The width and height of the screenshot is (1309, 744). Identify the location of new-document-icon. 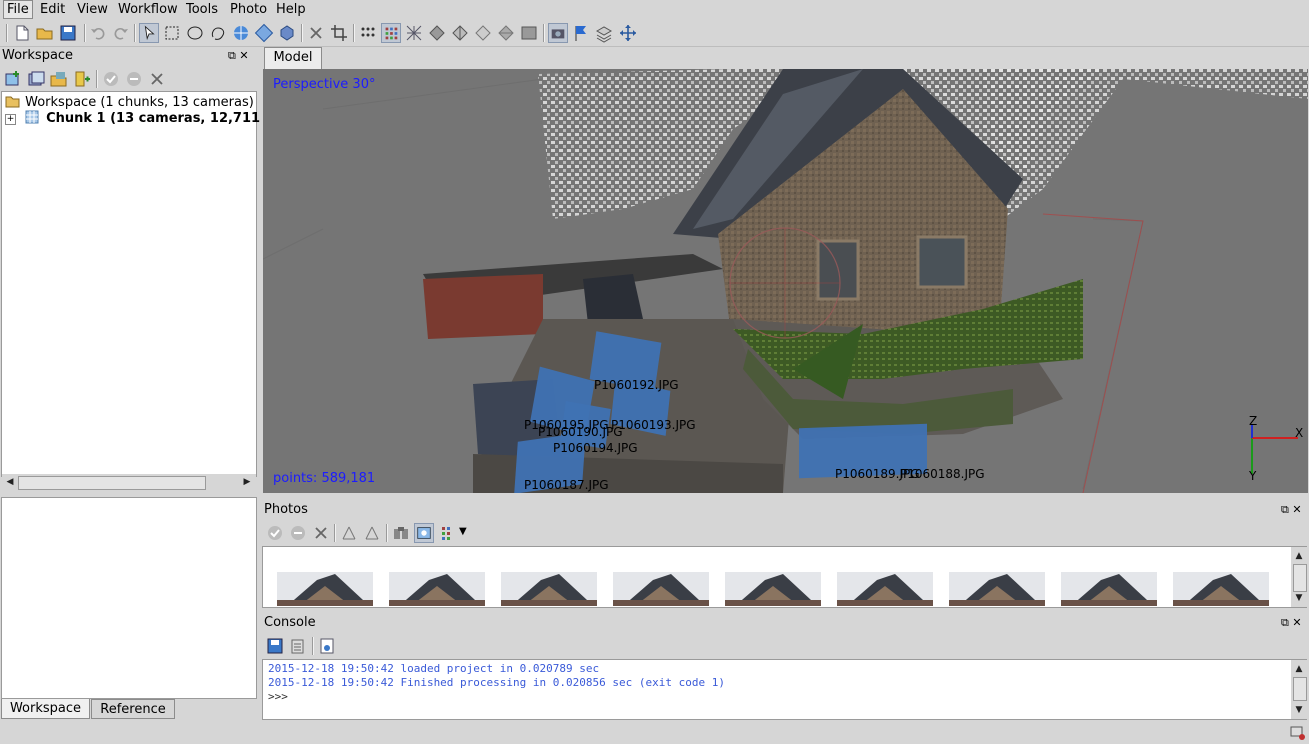
(22, 33).